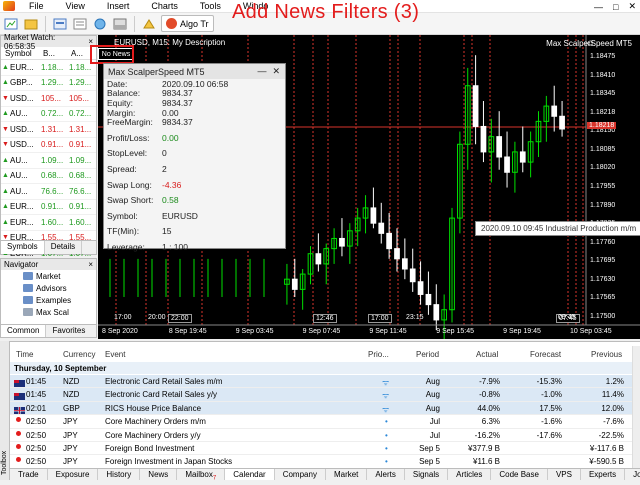 The height and width of the screenshot is (485, 640). Describe the element at coordinates (80, 24) in the screenshot. I see `data-window-icon` at that location.